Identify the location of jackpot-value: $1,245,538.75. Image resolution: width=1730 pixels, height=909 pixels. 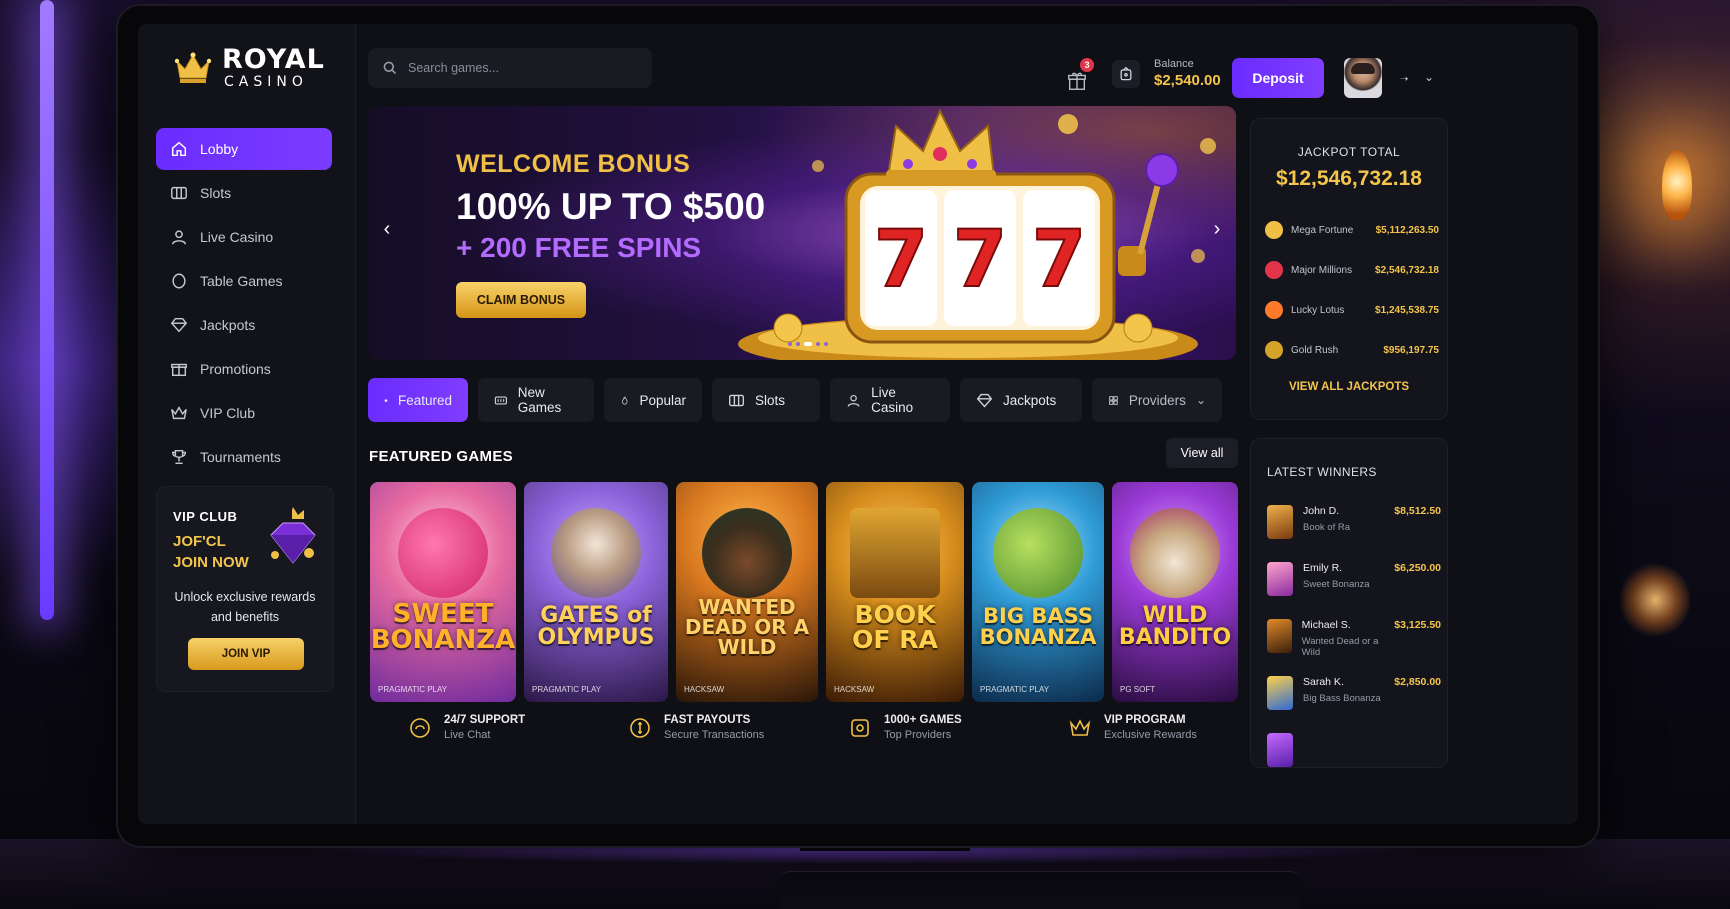
(1407, 310).